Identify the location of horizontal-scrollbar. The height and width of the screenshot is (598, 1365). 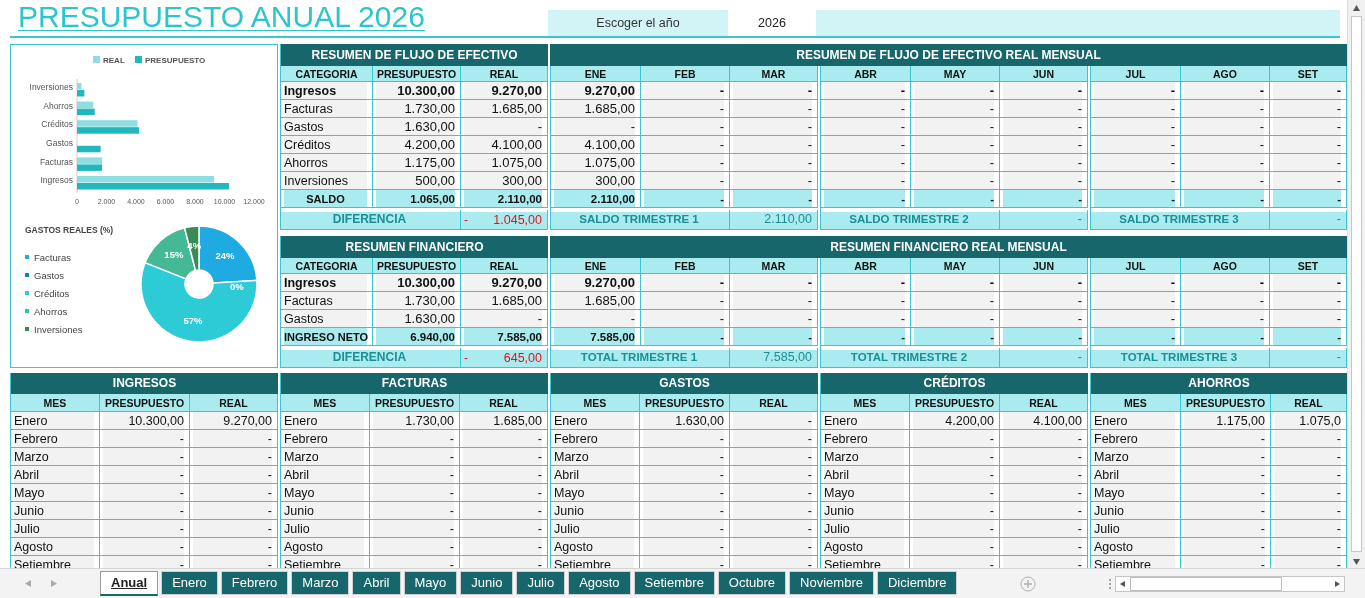
(1230, 583).